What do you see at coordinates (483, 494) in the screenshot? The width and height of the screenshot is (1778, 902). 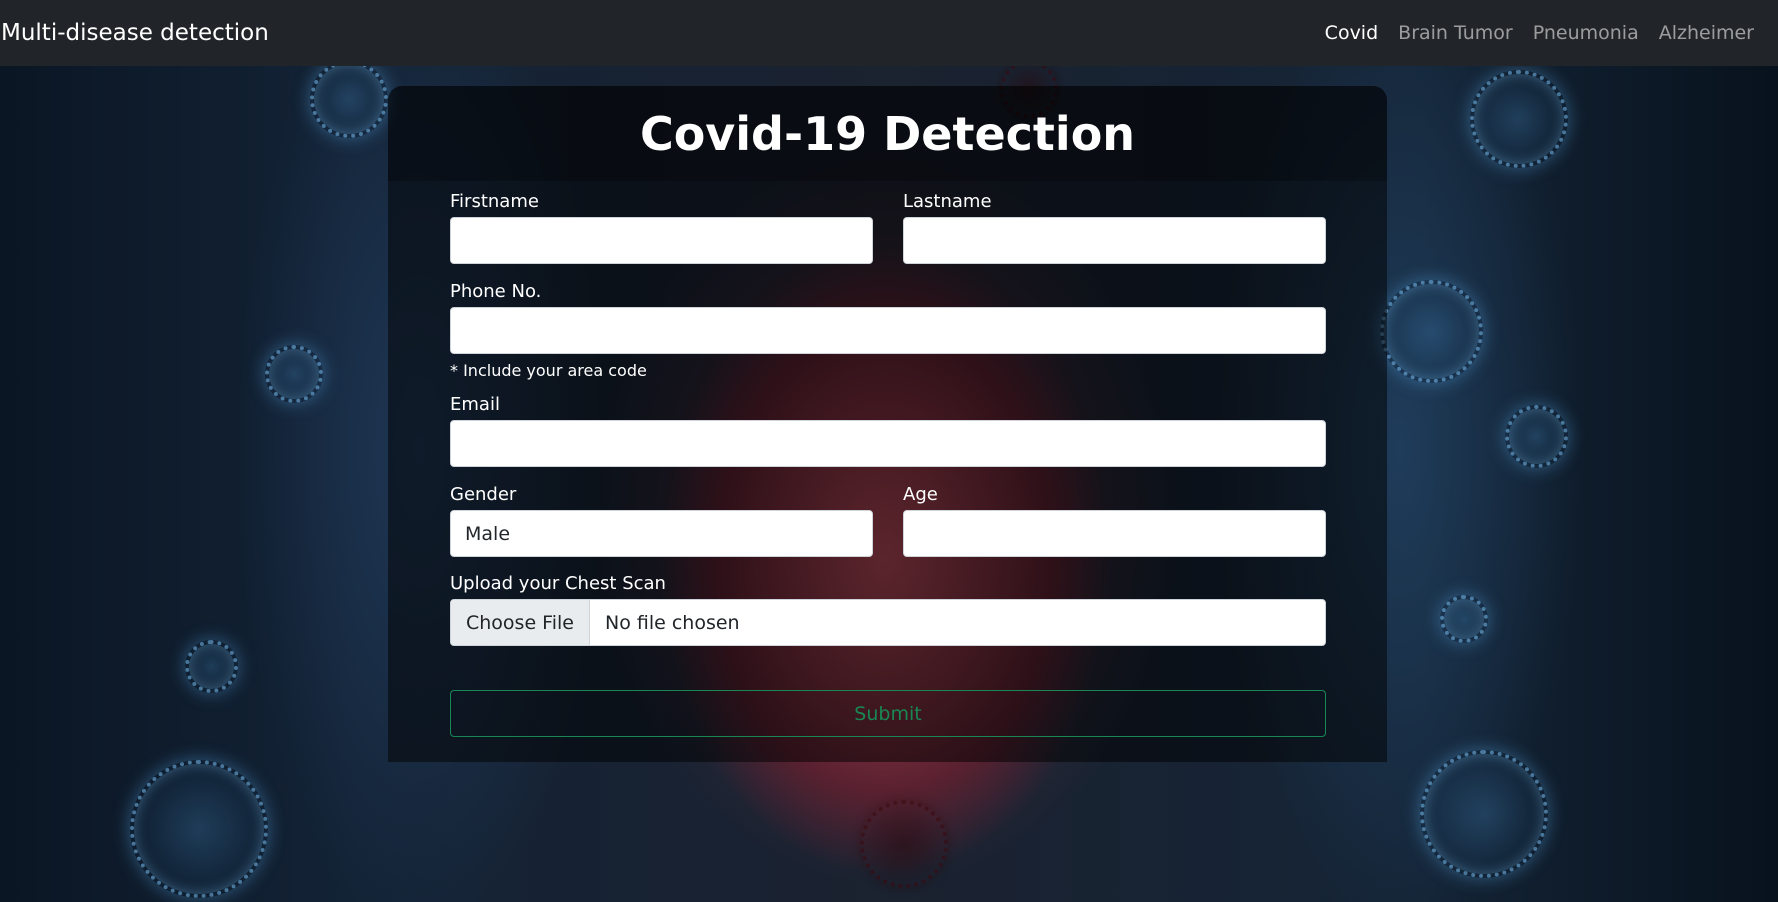 I see `gender-label: Gender` at bounding box center [483, 494].